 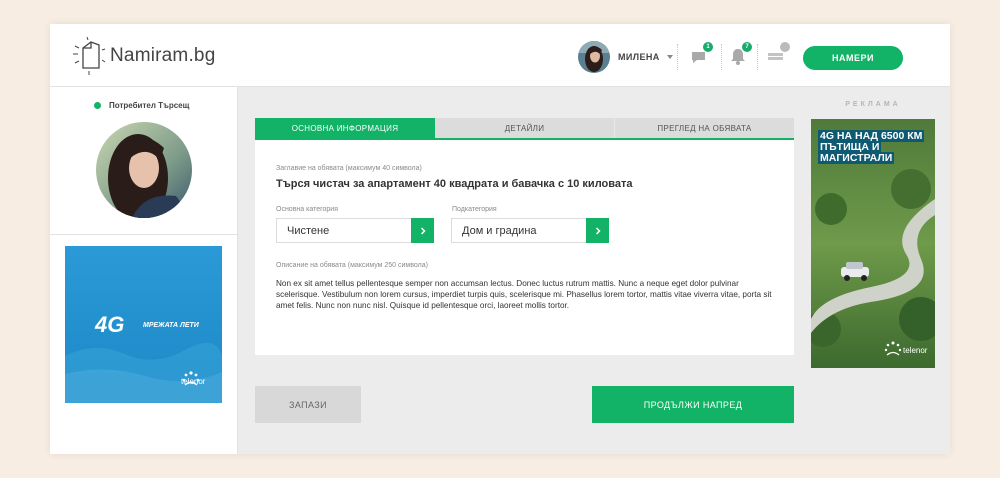 I want to click on profile-photo-image, so click(x=144, y=170).